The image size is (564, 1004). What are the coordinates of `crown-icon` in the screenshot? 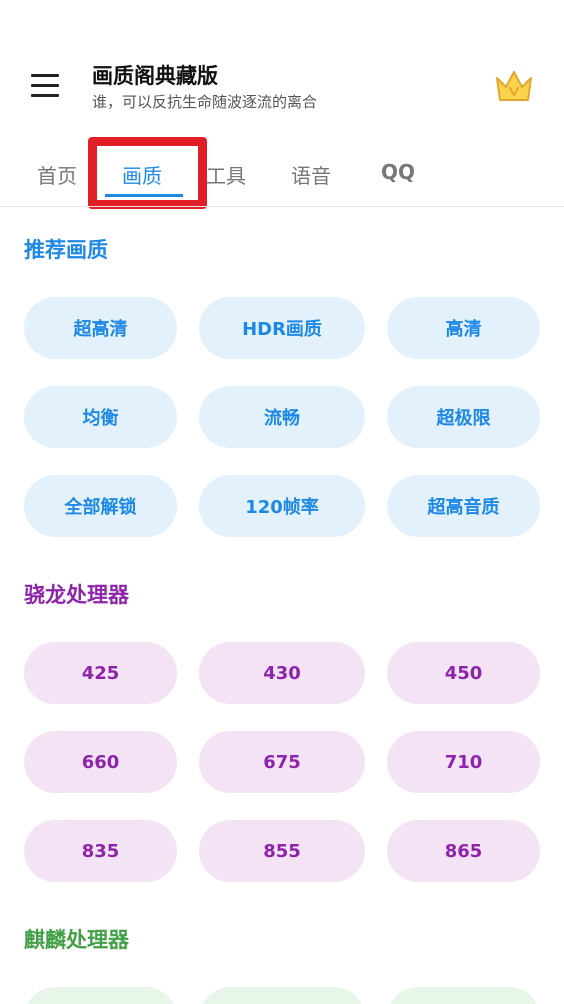 It's located at (514, 86).